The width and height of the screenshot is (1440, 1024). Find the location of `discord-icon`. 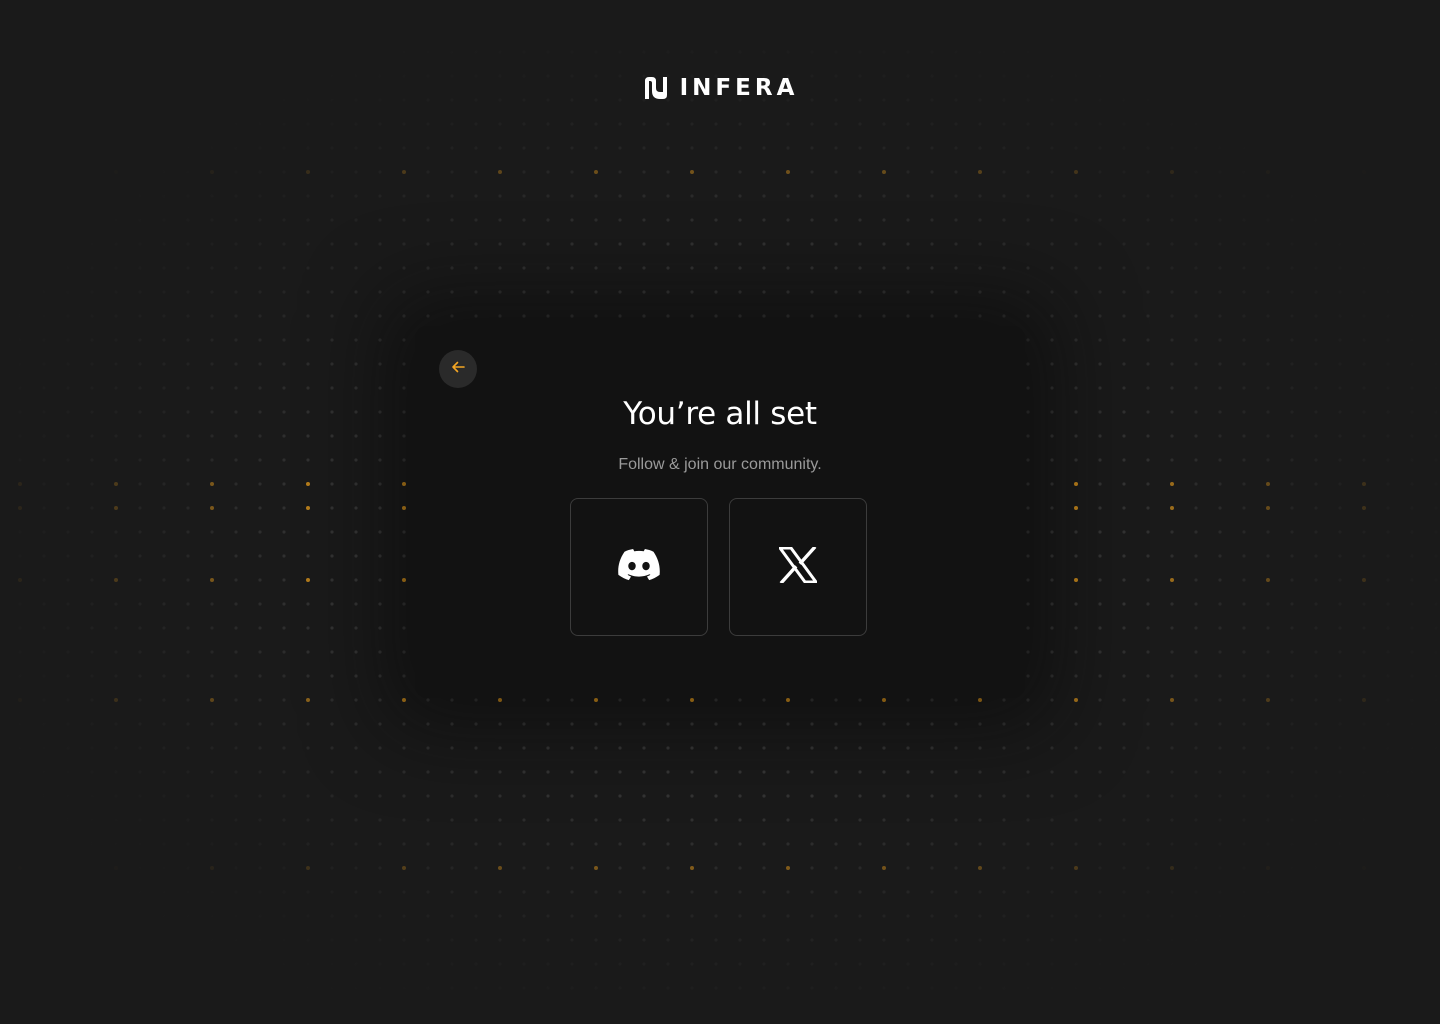

discord-icon is located at coordinates (639, 567).